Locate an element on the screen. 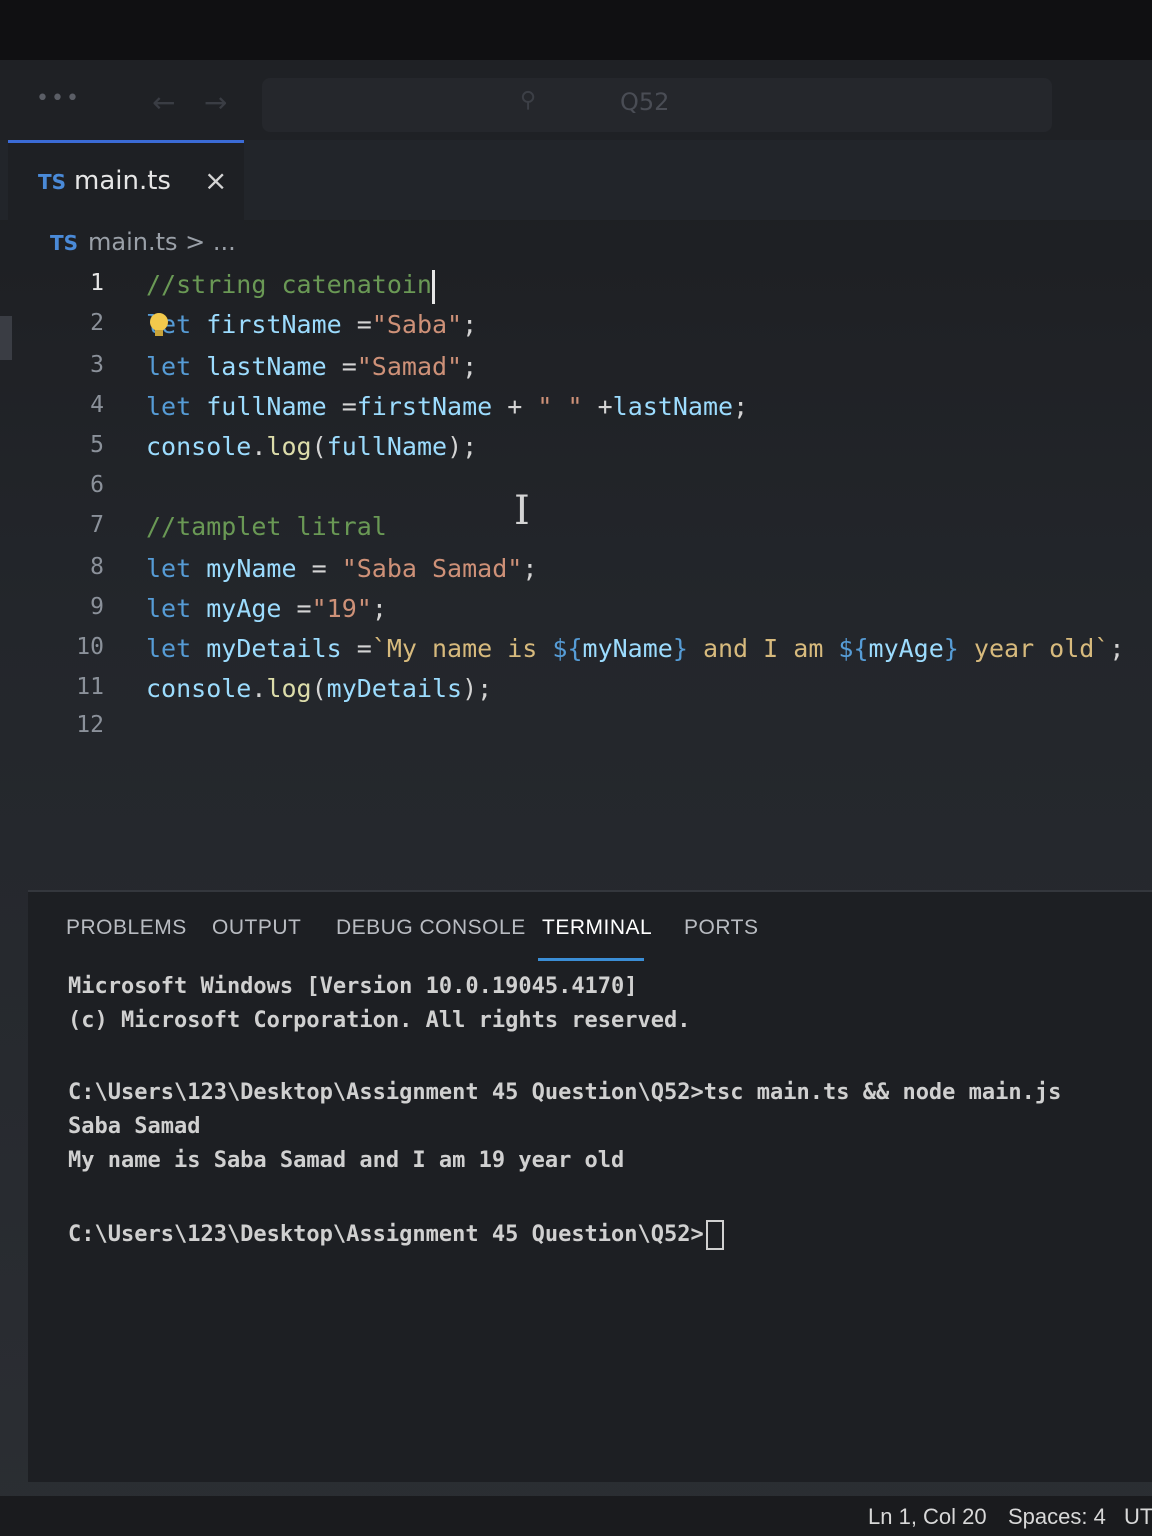  code-line: 1 //string catenatoin is located at coordinates (576, 290).